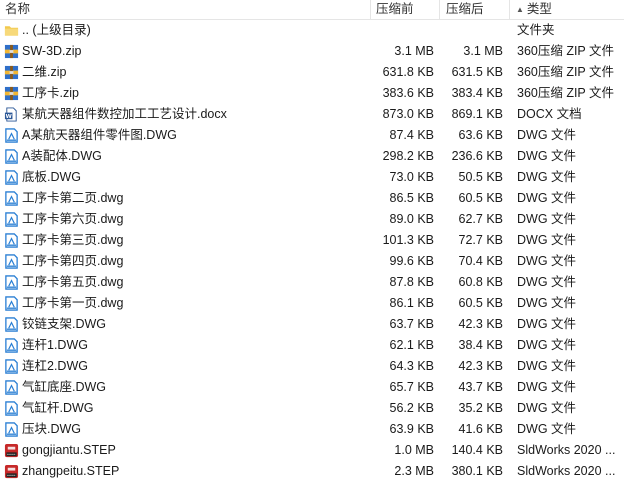 Image resolution: width=624 pixels, height=504 pixels. What do you see at coordinates (483, 51) in the screenshot?
I see `file-packed-size: 3.1 MB` at bounding box center [483, 51].